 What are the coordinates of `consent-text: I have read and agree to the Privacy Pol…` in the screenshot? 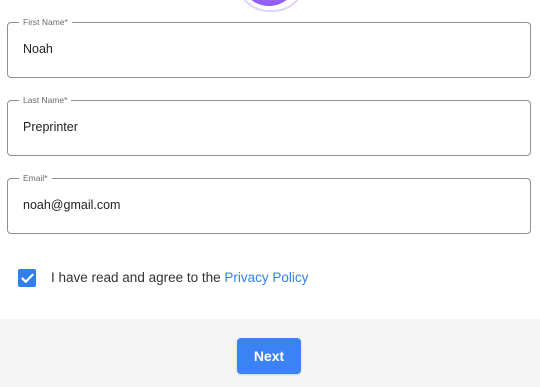 It's located at (179, 278).